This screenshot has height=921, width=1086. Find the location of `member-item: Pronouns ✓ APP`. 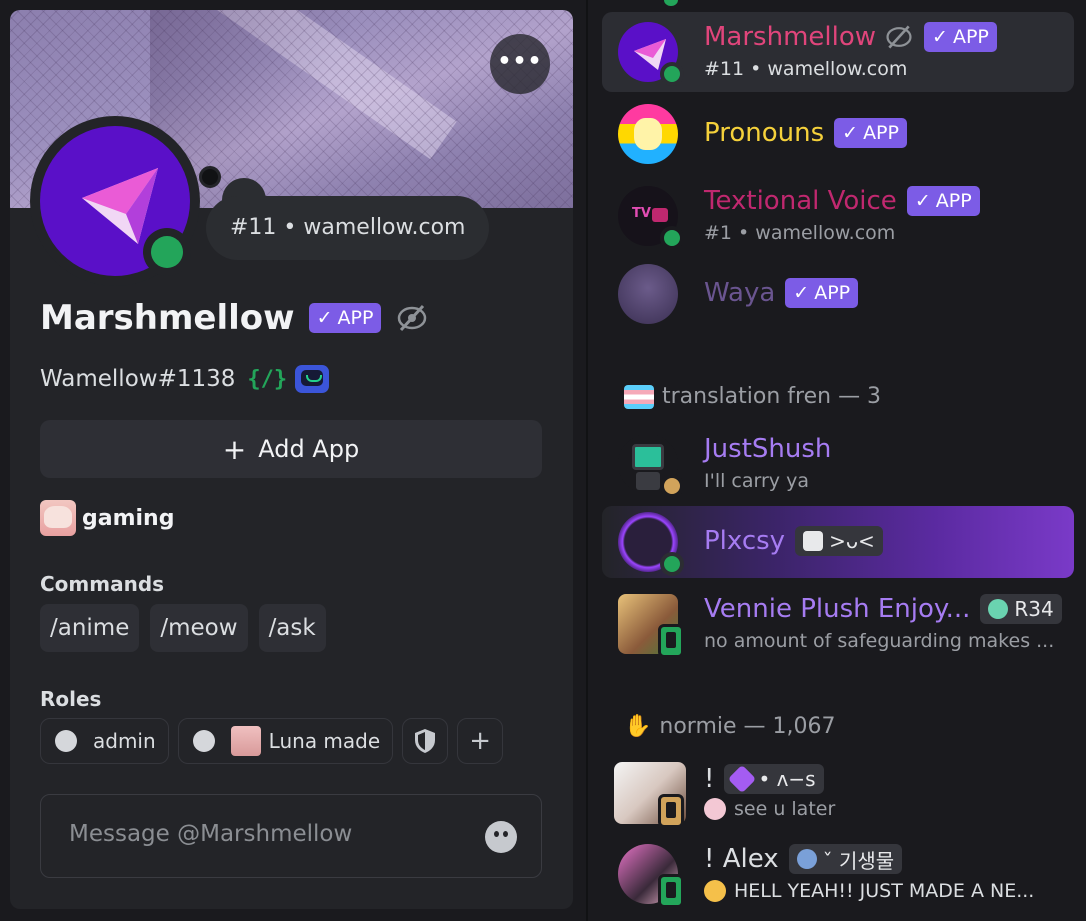

member-item: Pronouns ✓ APP is located at coordinates (838, 134).